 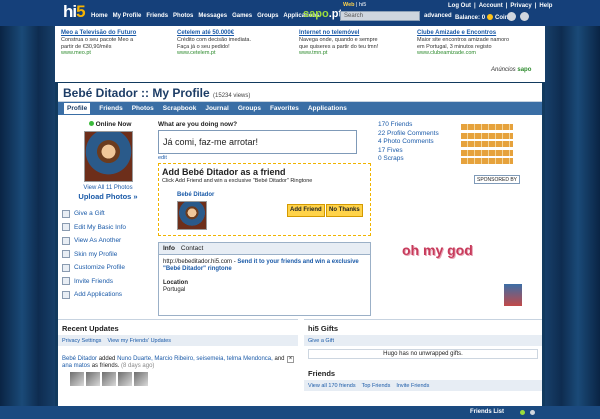 I want to click on search-input: Search, so click(x=380, y=16).